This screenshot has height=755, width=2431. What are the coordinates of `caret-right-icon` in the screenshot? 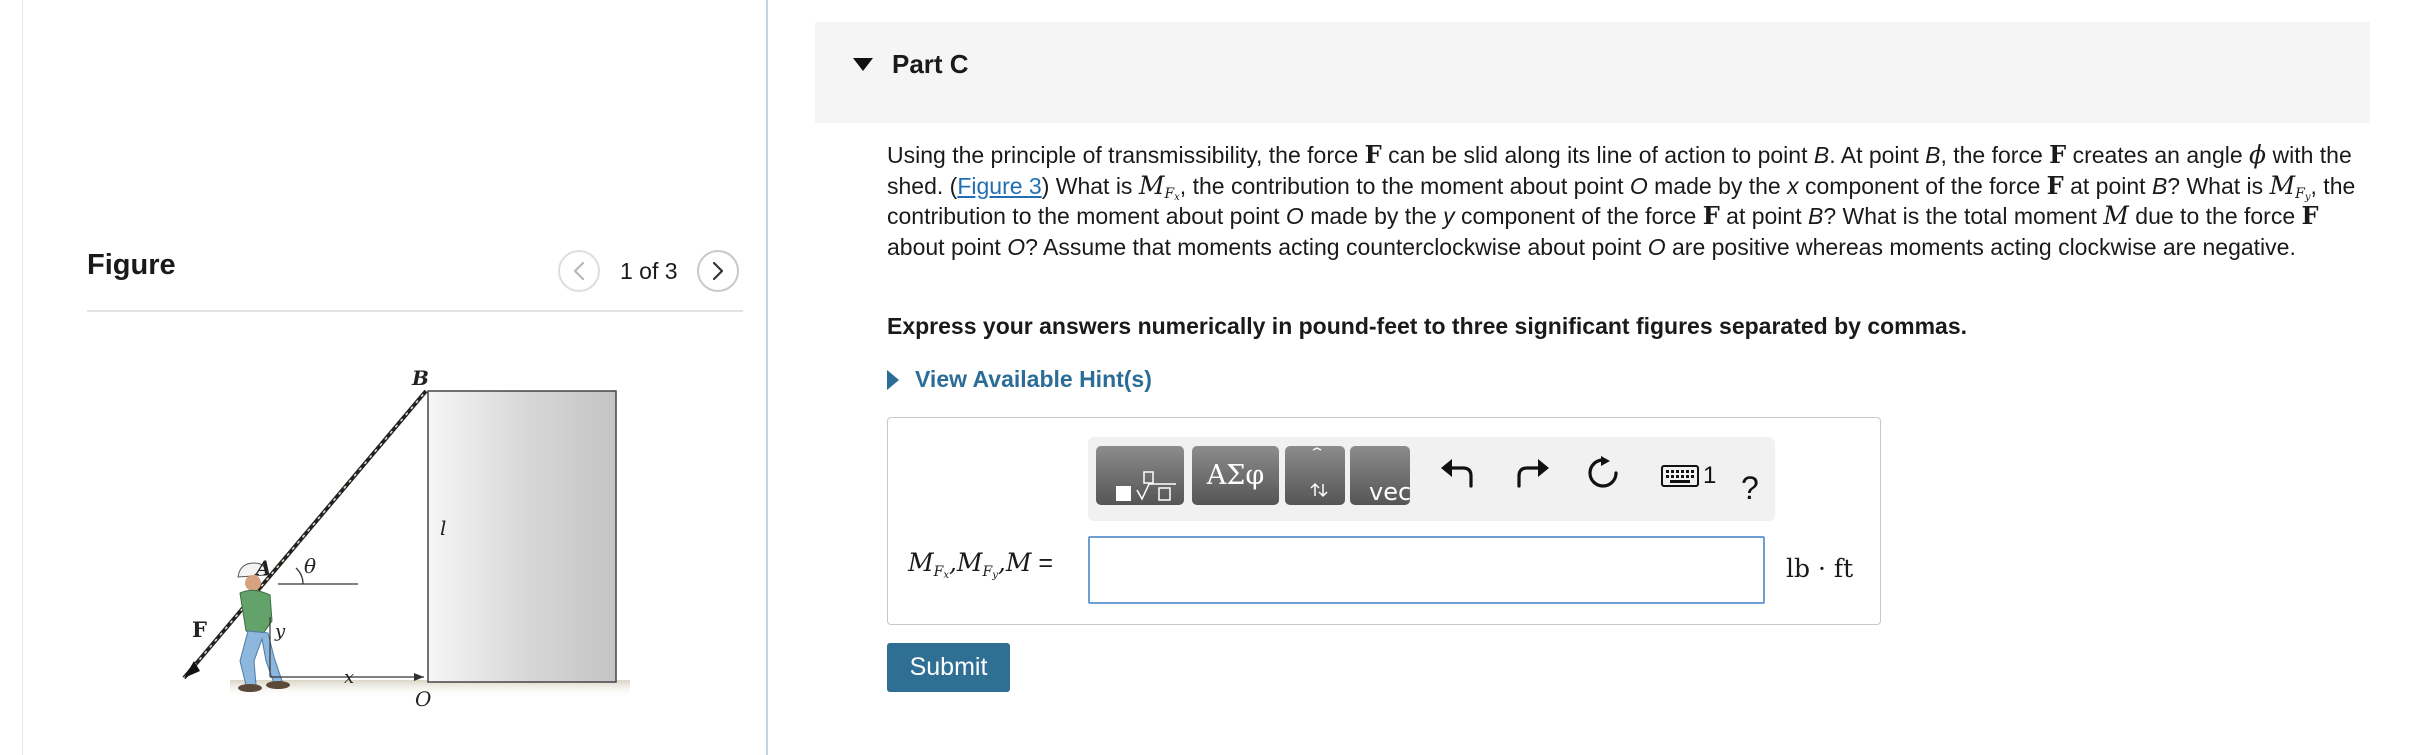 It's located at (893, 379).